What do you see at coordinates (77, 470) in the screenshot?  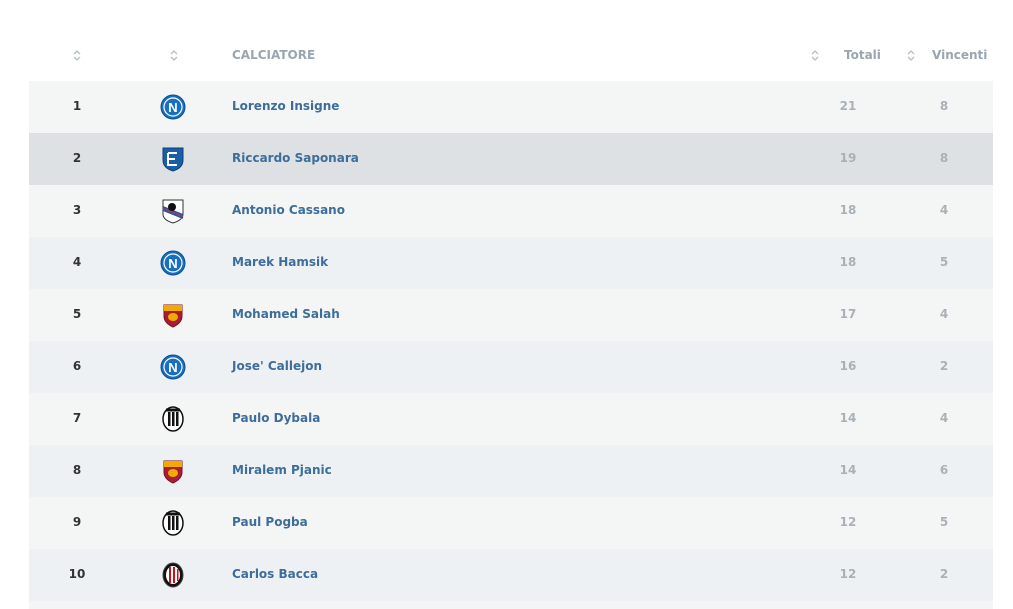 I see `rank-cell: 8` at bounding box center [77, 470].